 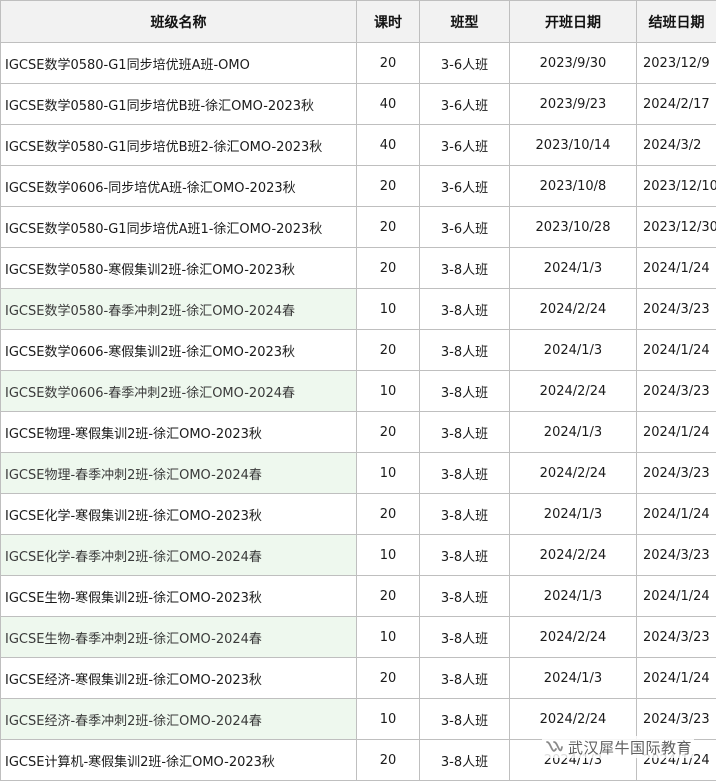 I want to click on cell-start-date: 2023/10/8, so click(x=573, y=186).